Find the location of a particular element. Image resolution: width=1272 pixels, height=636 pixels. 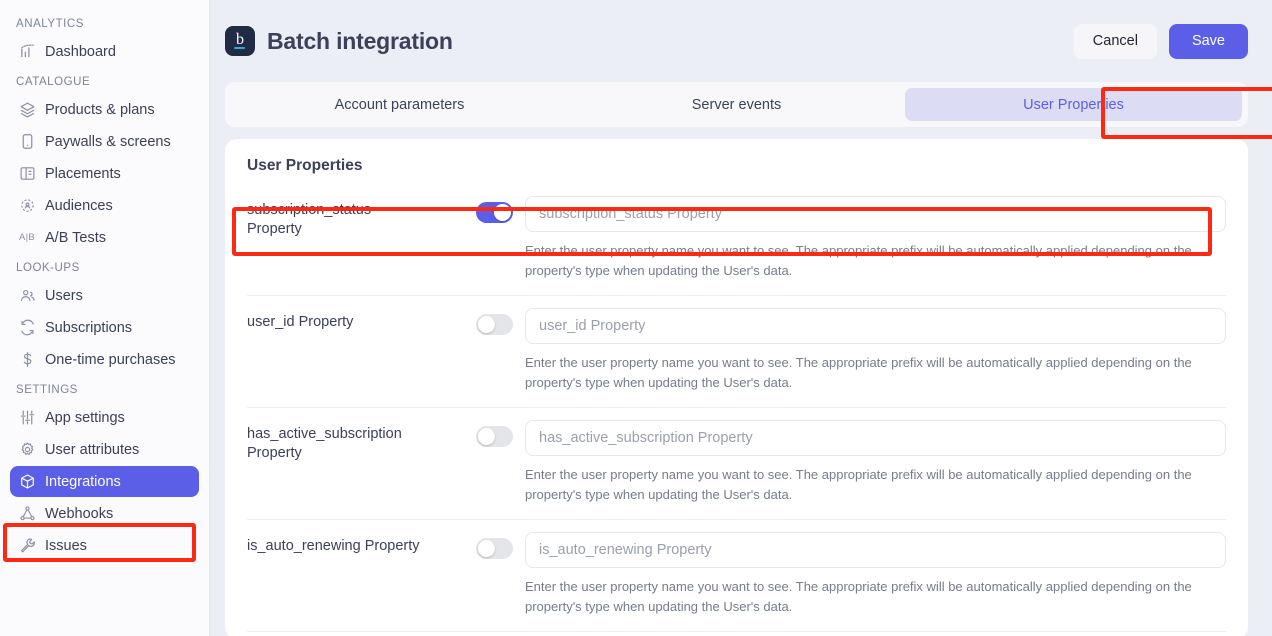

sidebar-item-products-plans: Products & plans is located at coordinates (104, 109).